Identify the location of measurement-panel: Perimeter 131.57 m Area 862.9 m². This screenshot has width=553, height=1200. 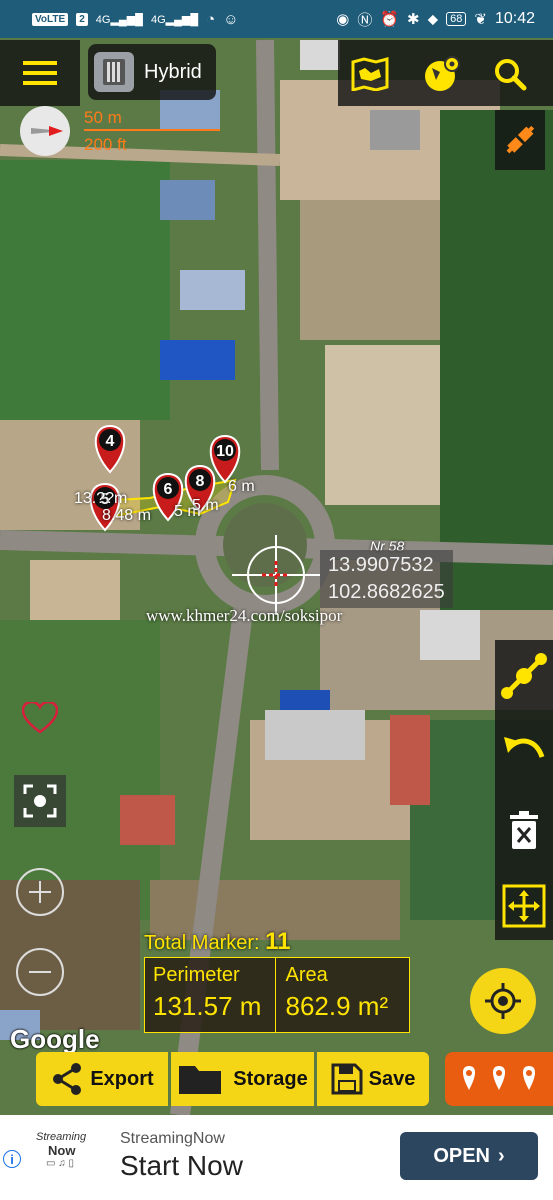
(277, 995).